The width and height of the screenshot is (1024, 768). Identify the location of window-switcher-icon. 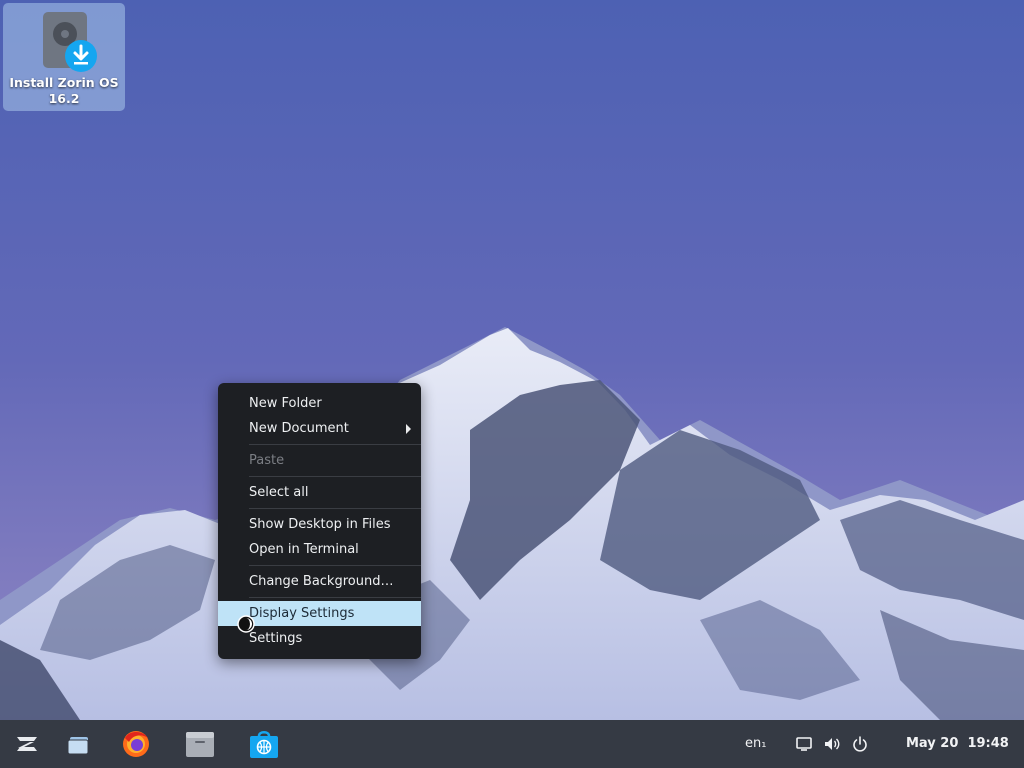
(80, 744).